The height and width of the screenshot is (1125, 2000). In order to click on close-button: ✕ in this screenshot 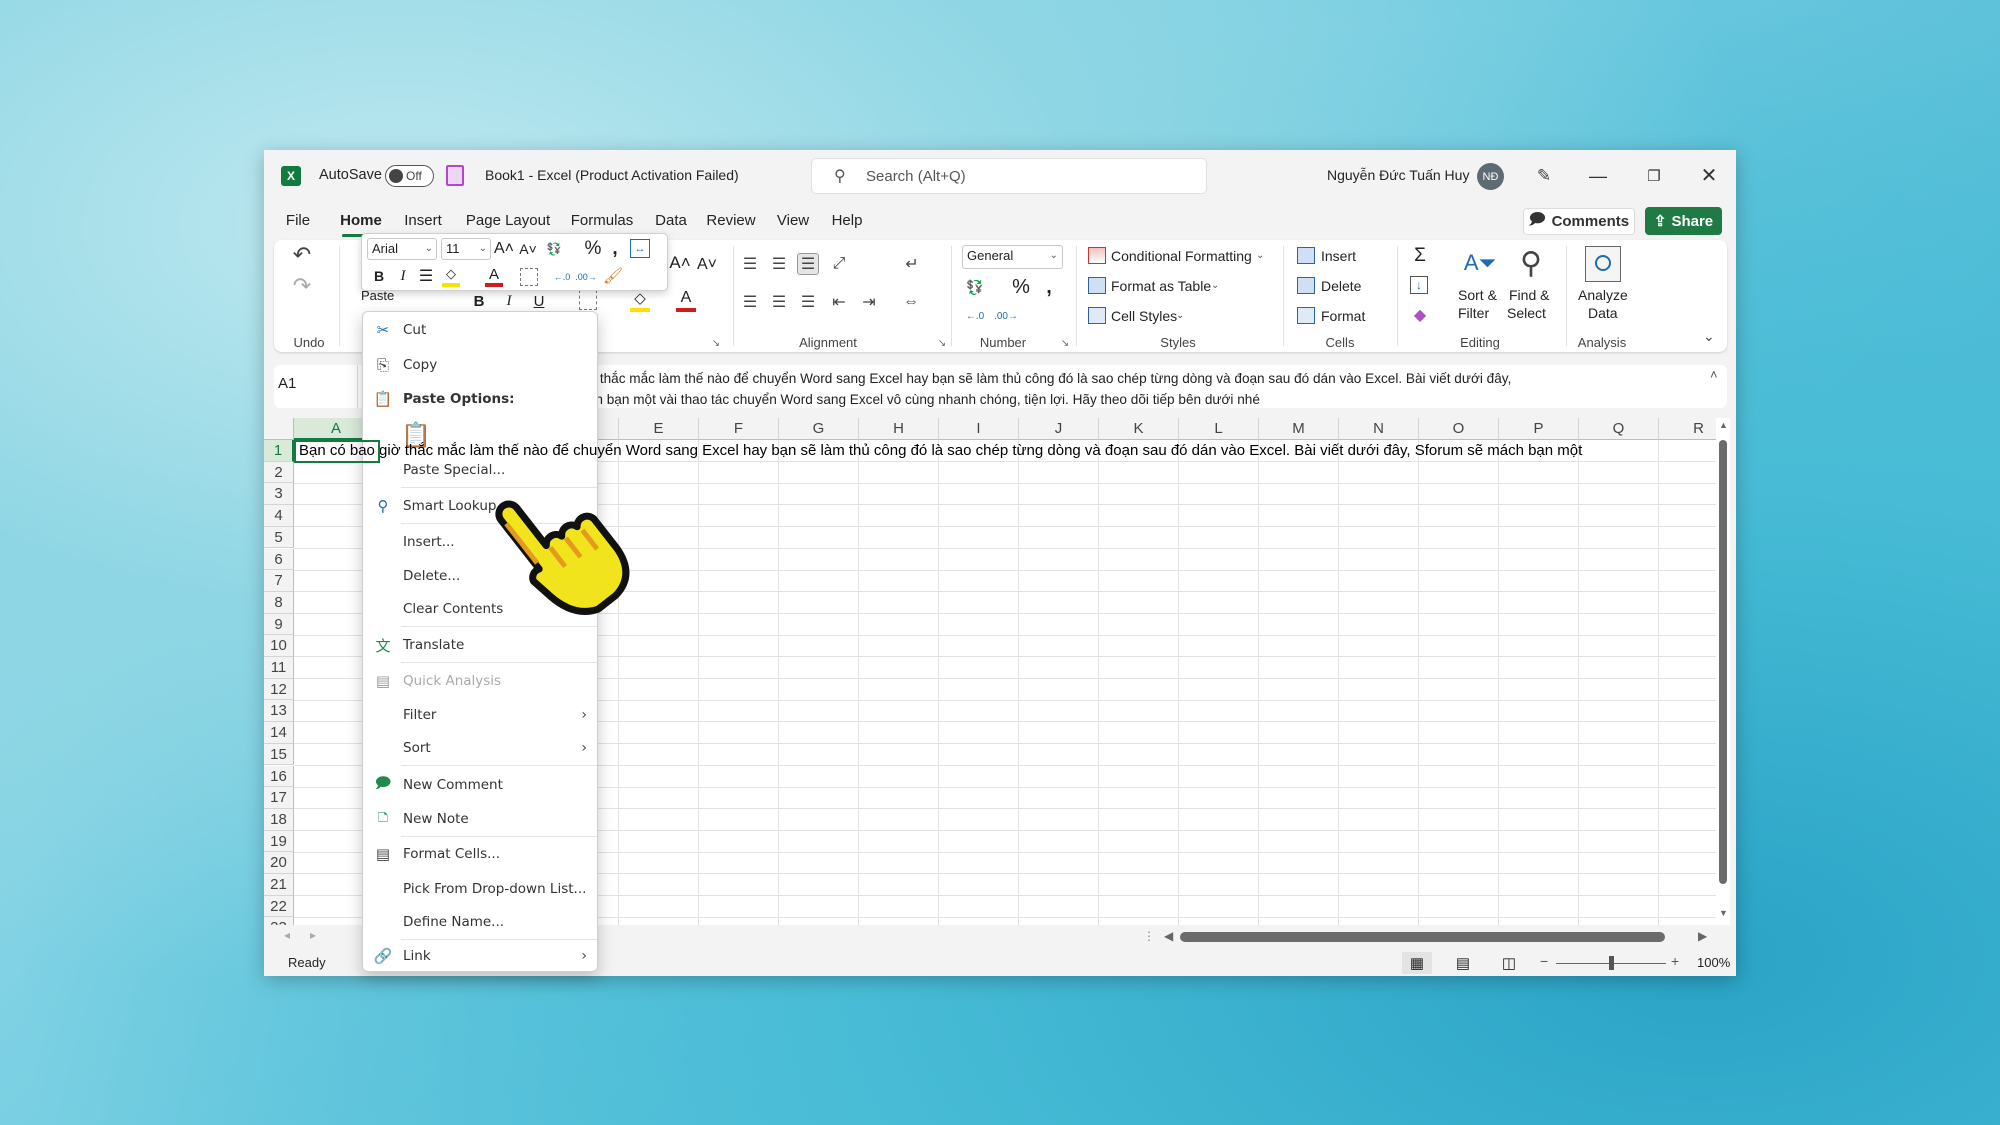, I will do `click(1709, 175)`.